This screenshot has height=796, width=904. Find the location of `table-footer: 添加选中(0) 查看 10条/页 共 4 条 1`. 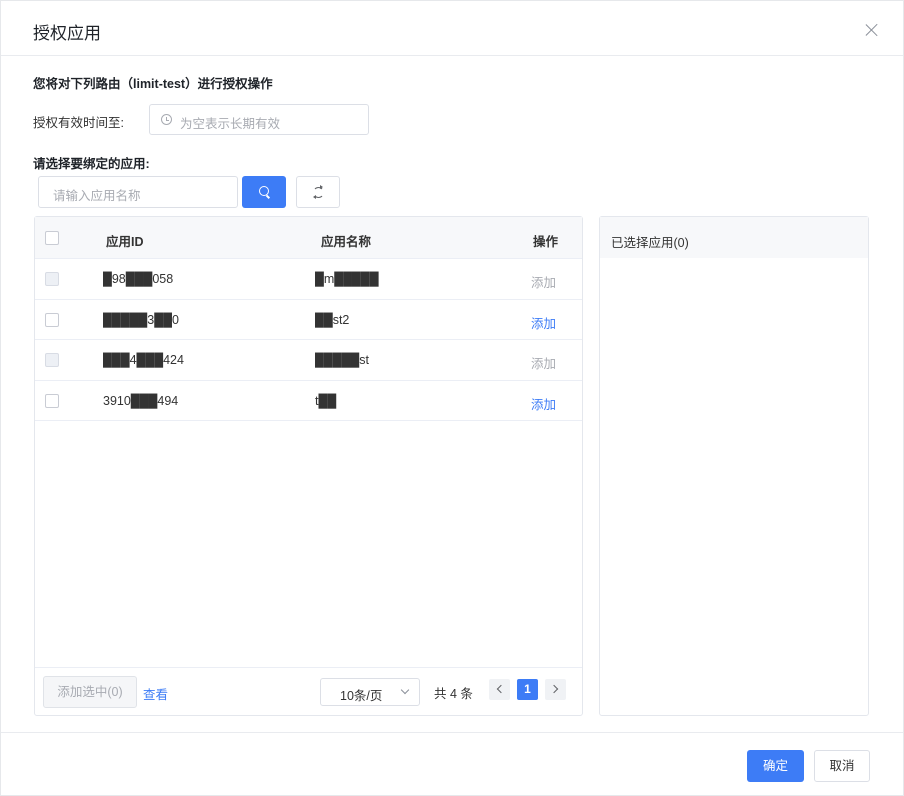

table-footer: 添加选中(0) 查看 10条/页 共 4 条 1 is located at coordinates (308, 691).